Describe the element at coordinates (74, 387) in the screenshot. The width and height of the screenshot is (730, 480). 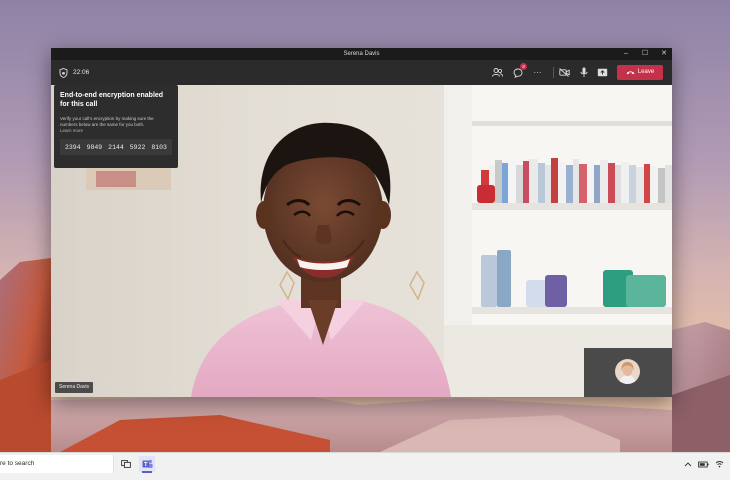
I see `participant-name-tag: Serena Davis` at that location.